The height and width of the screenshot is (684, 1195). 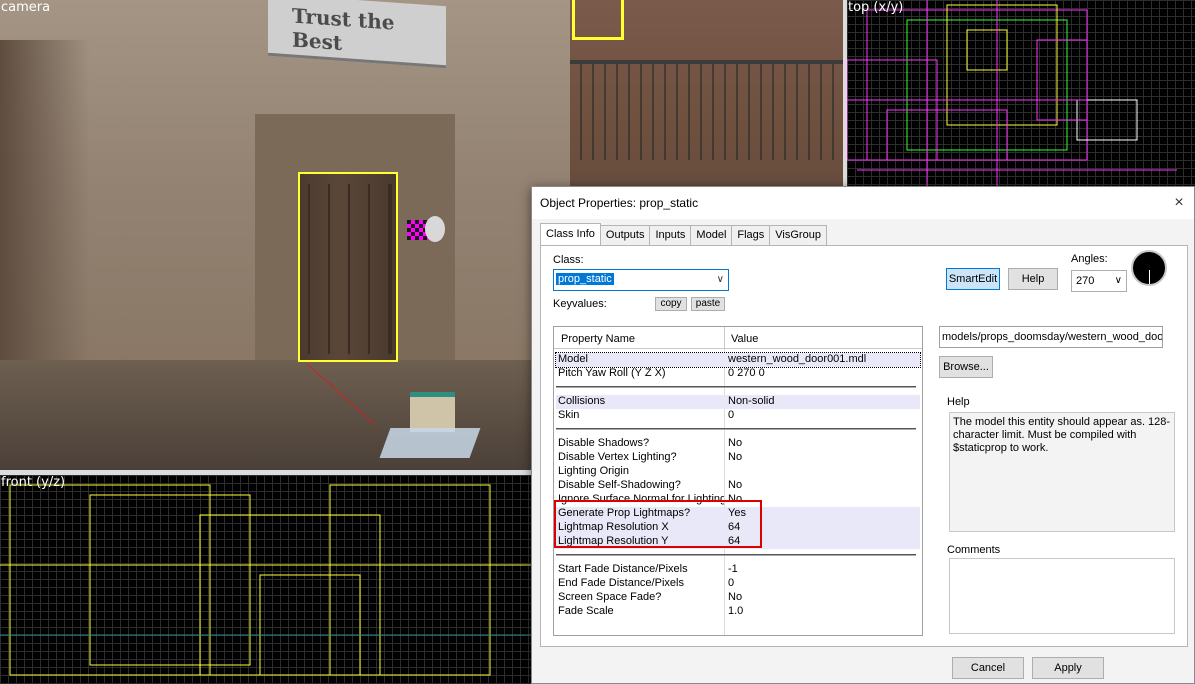 I want to click on selected-wood-door, so click(x=348, y=267).